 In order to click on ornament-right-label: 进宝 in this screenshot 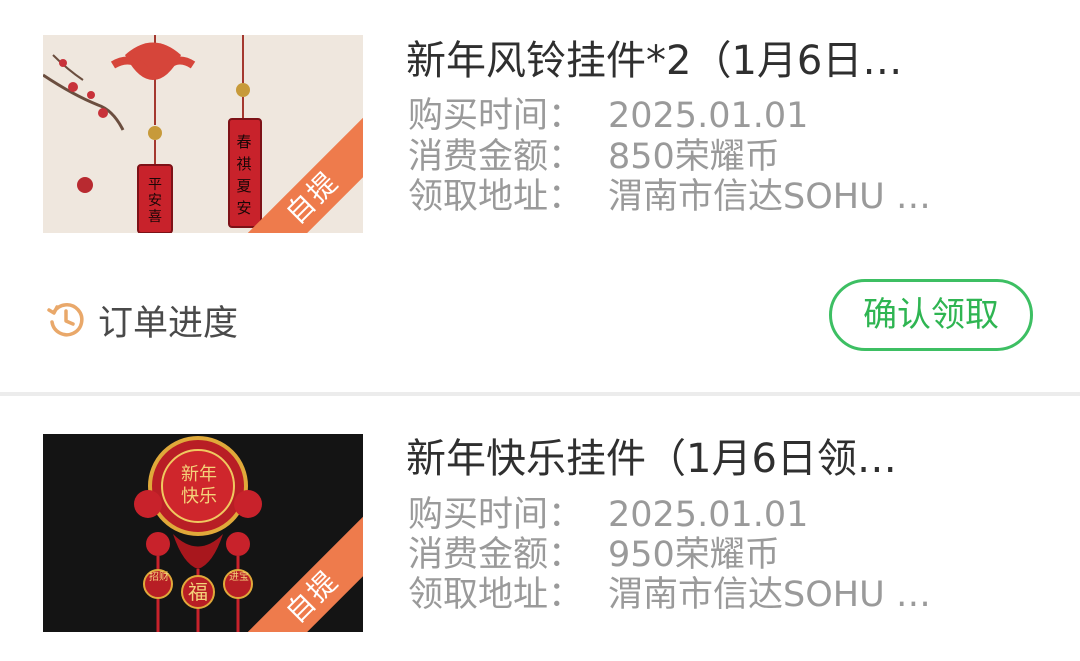, I will do `click(239, 577)`.